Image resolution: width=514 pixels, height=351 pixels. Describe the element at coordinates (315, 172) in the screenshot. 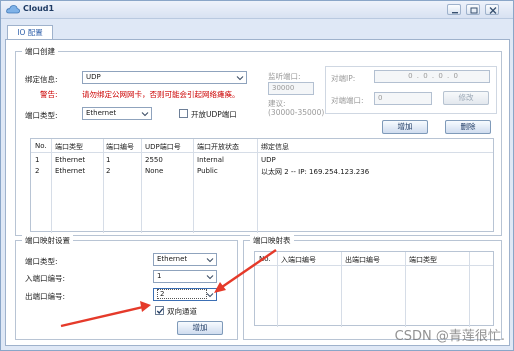

I see `table-cell: 以太网 2 -- IP: 169.254.123.236` at that location.